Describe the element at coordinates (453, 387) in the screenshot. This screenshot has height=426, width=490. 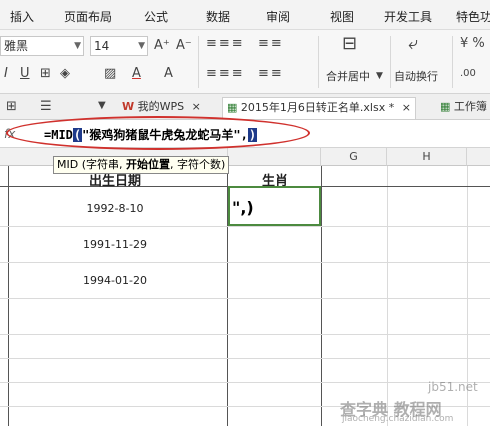
I see `watermark-line1: jb51.net` at that location.